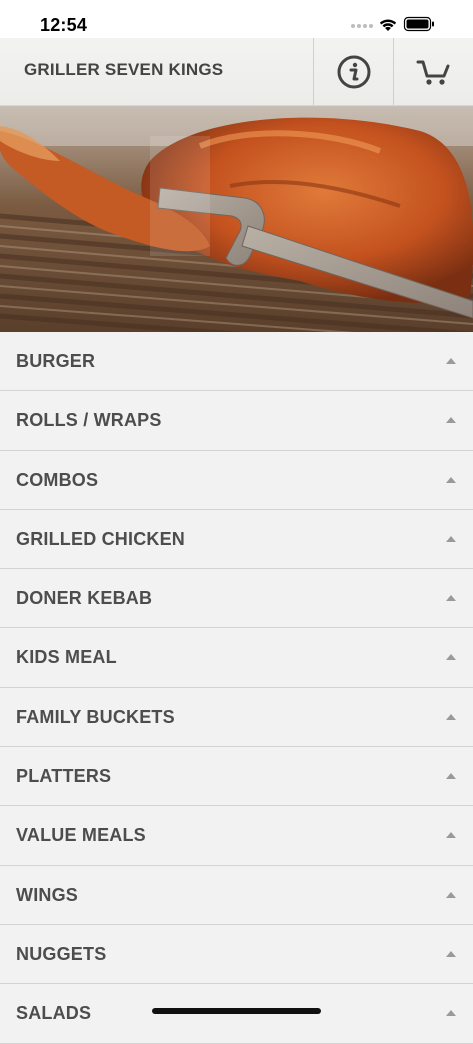 The height and width of the screenshot is (1044, 473). What do you see at coordinates (81, 835) in the screenshot?
I see `category-label: VALUE MEALS` at bounding box center [81, 835].